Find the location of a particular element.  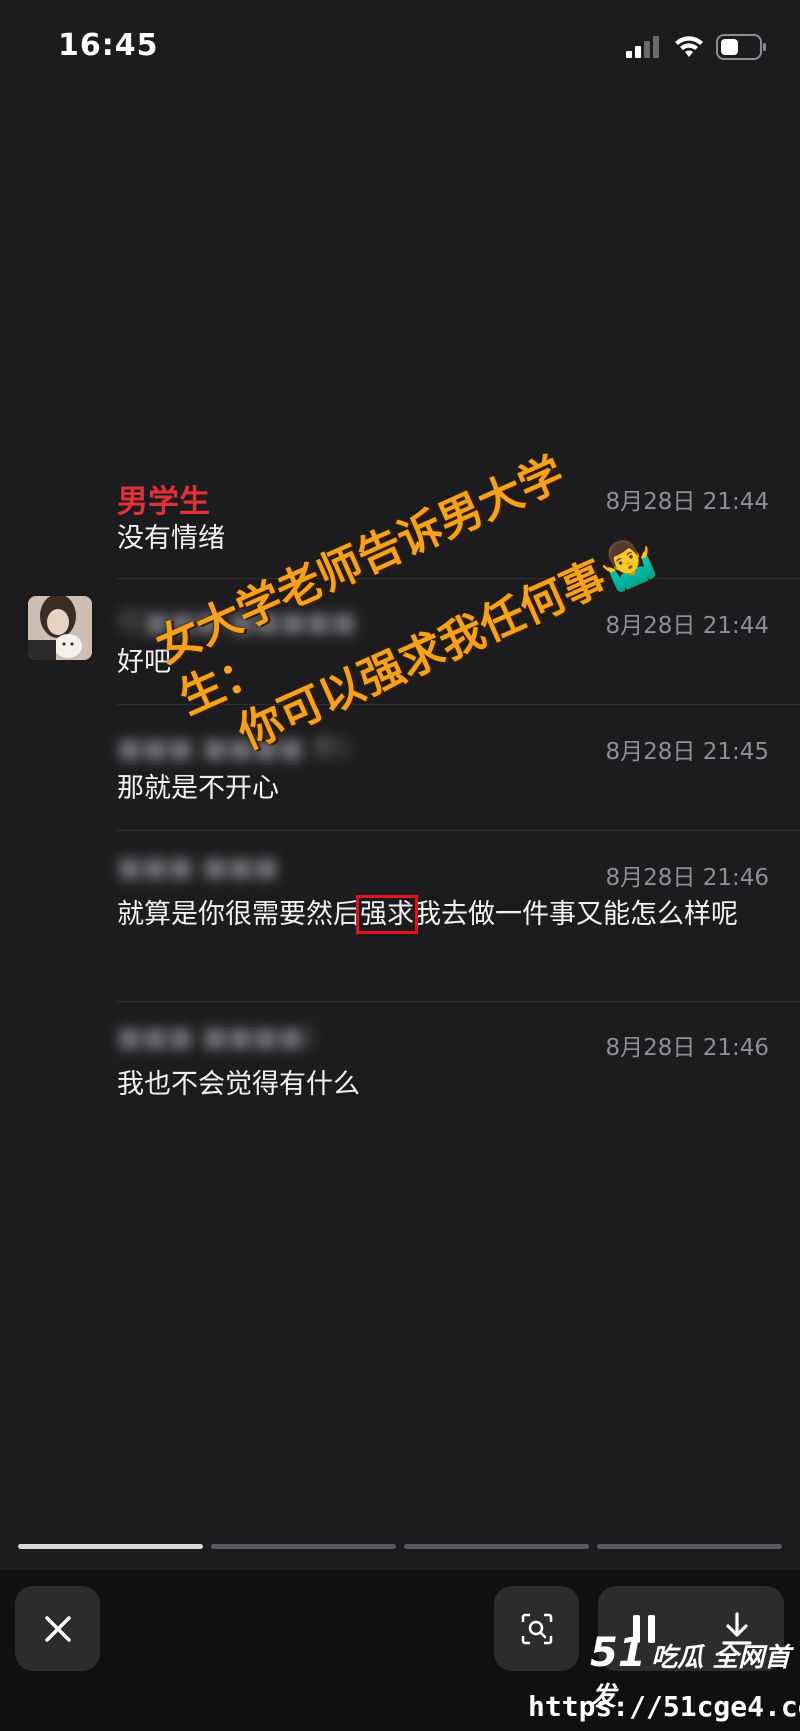

visual-lookup-button is located at coordinates (536, 1628).